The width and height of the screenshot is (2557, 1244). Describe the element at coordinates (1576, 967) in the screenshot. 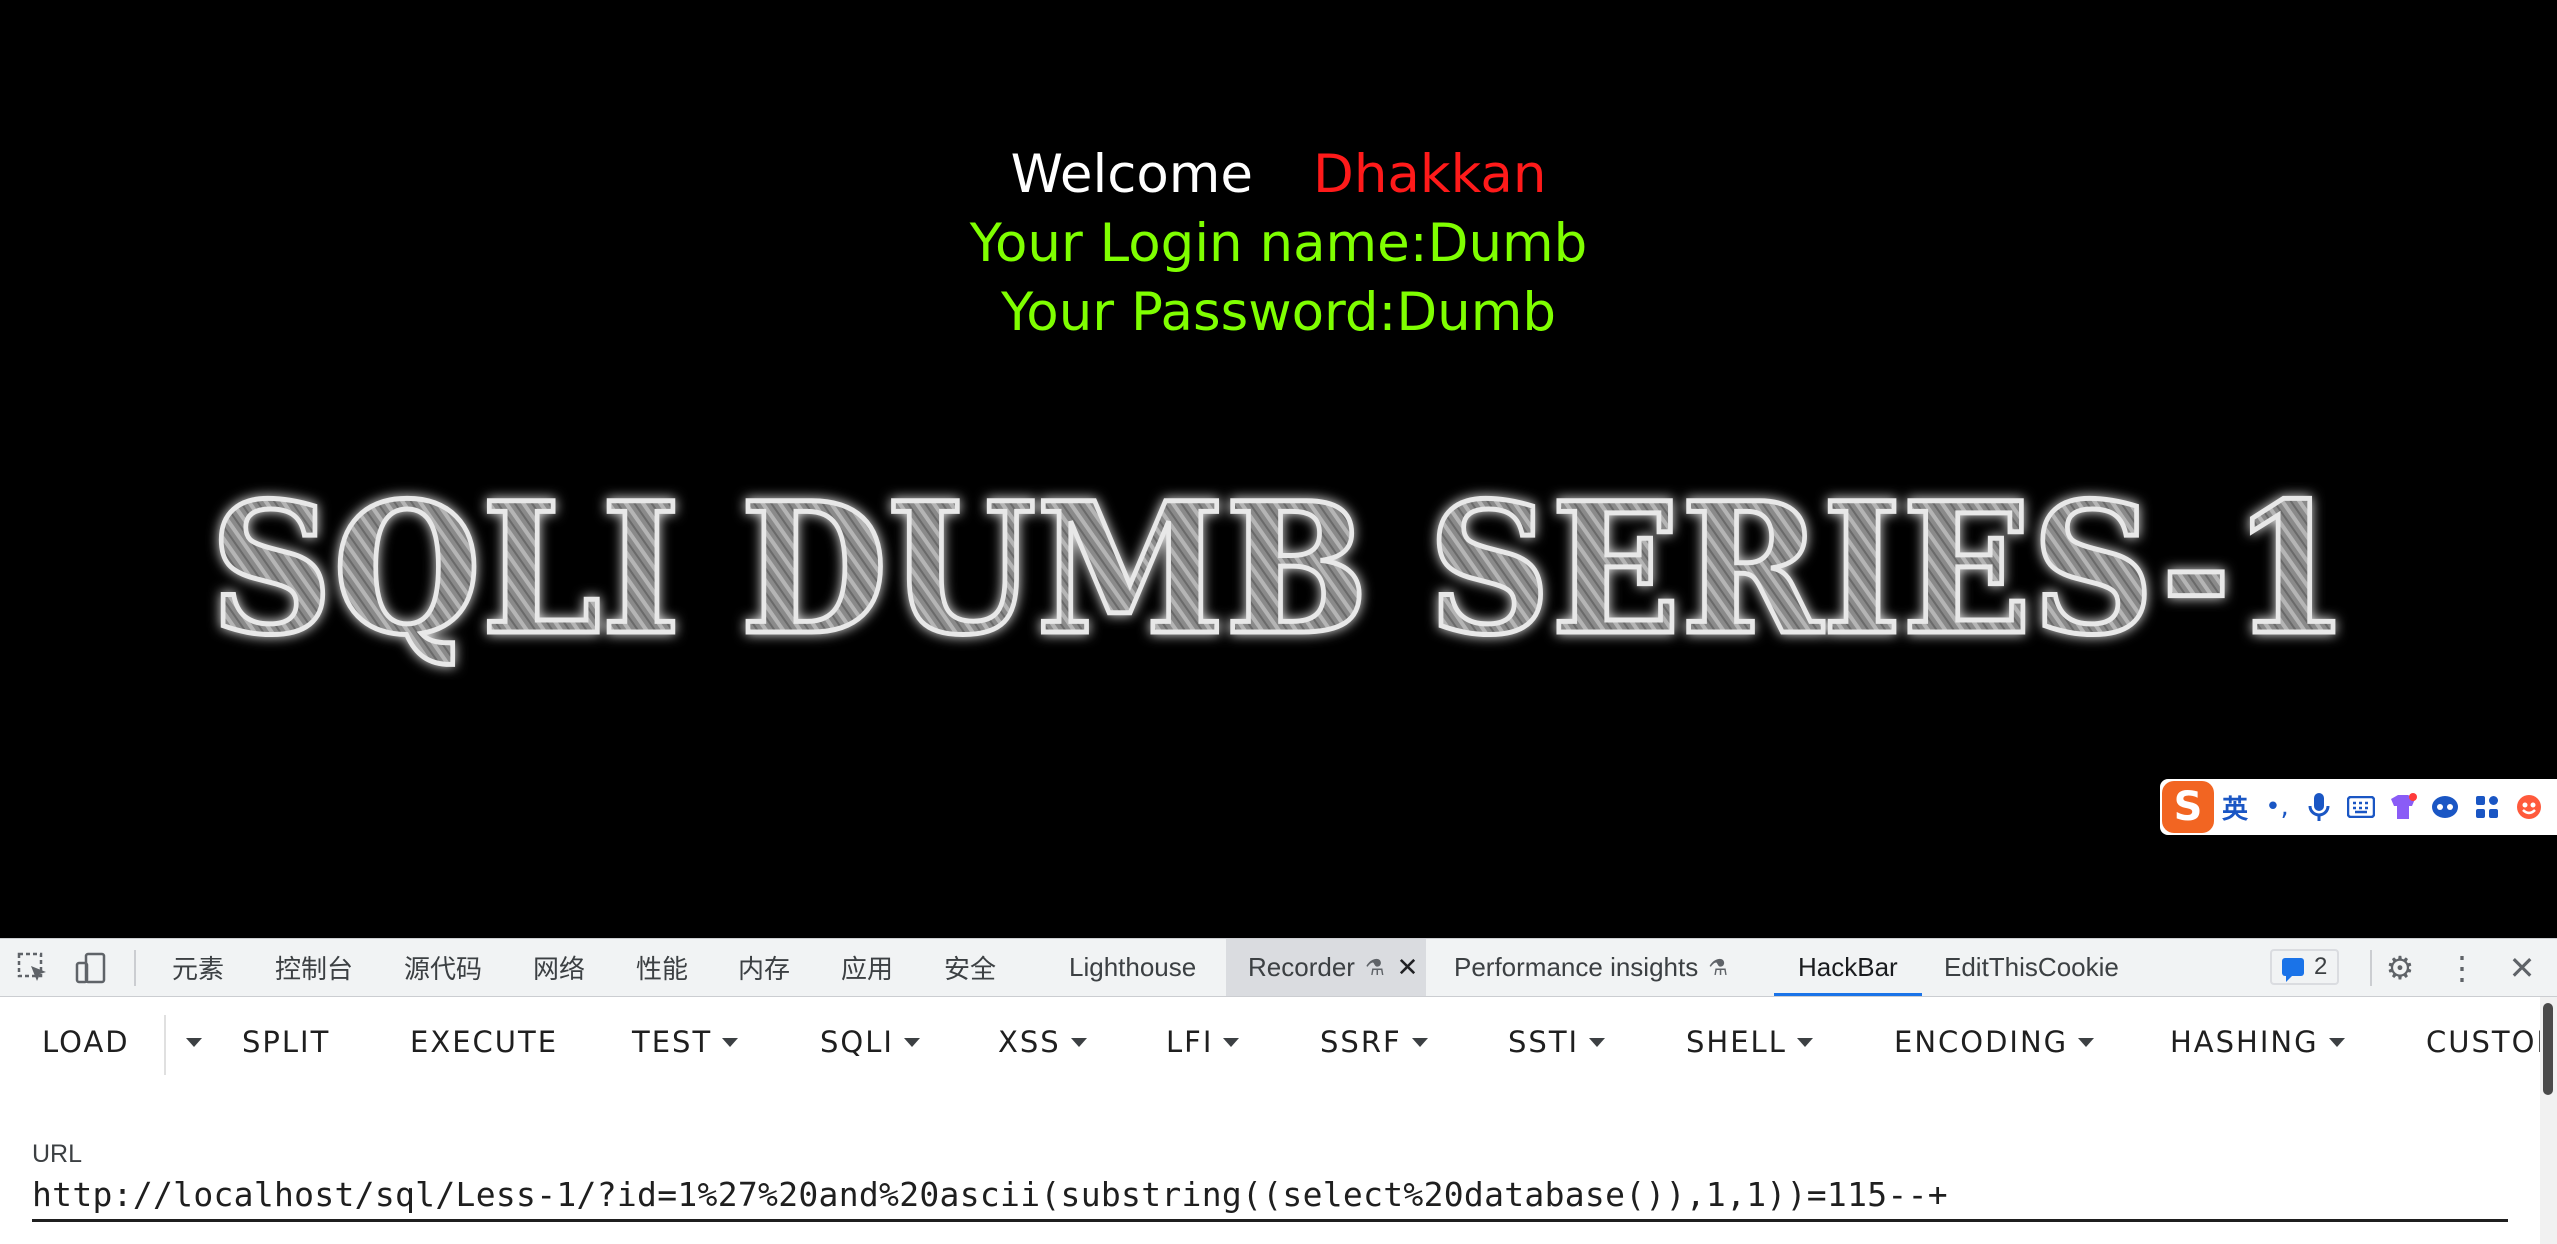

I see `tab-performance-insights-label: Performance insights` at that location.